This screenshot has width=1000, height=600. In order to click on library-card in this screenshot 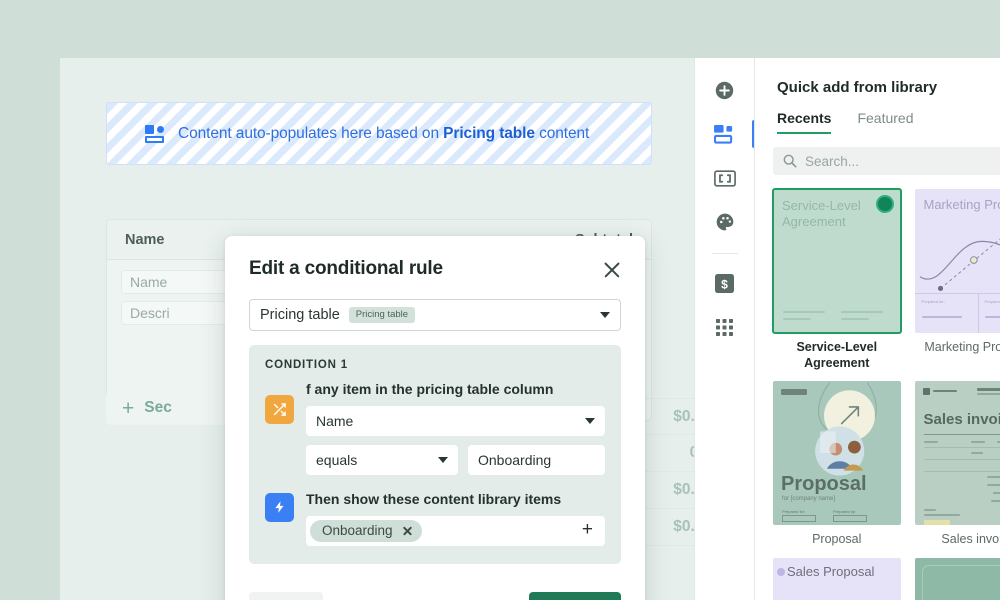, I will do `click(957, 578)`.